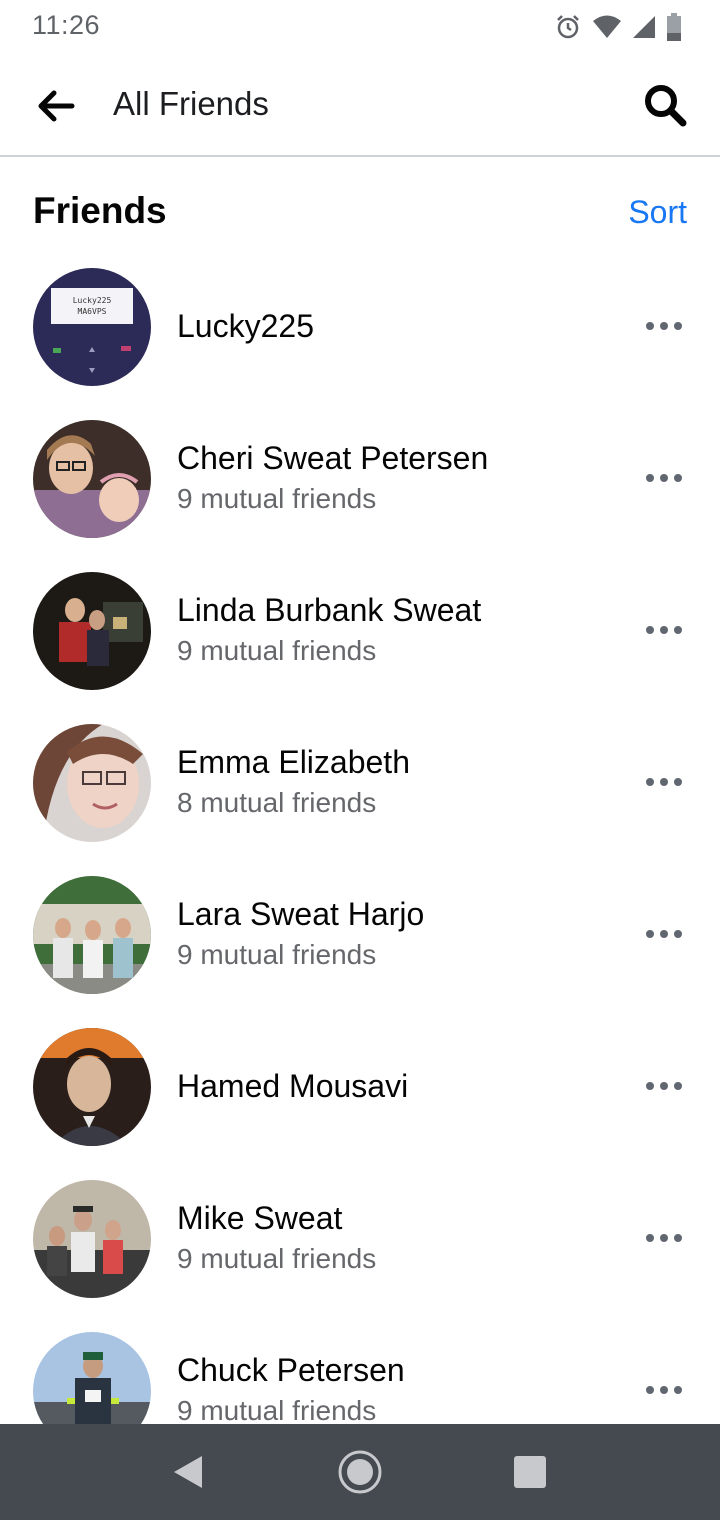  I want to click on nav-recents-button, so click(530, 1472).